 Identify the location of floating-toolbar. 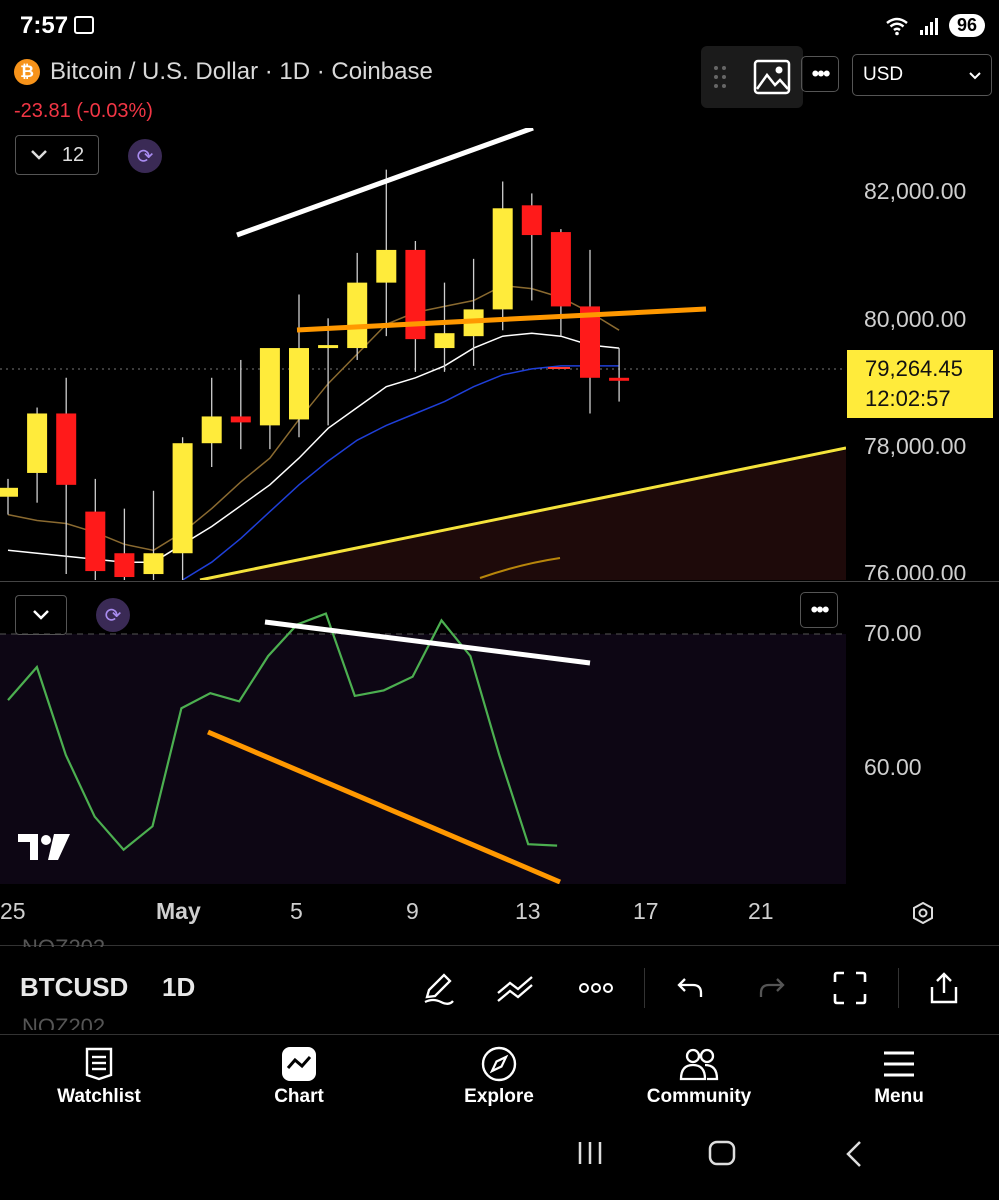
(752, 77).